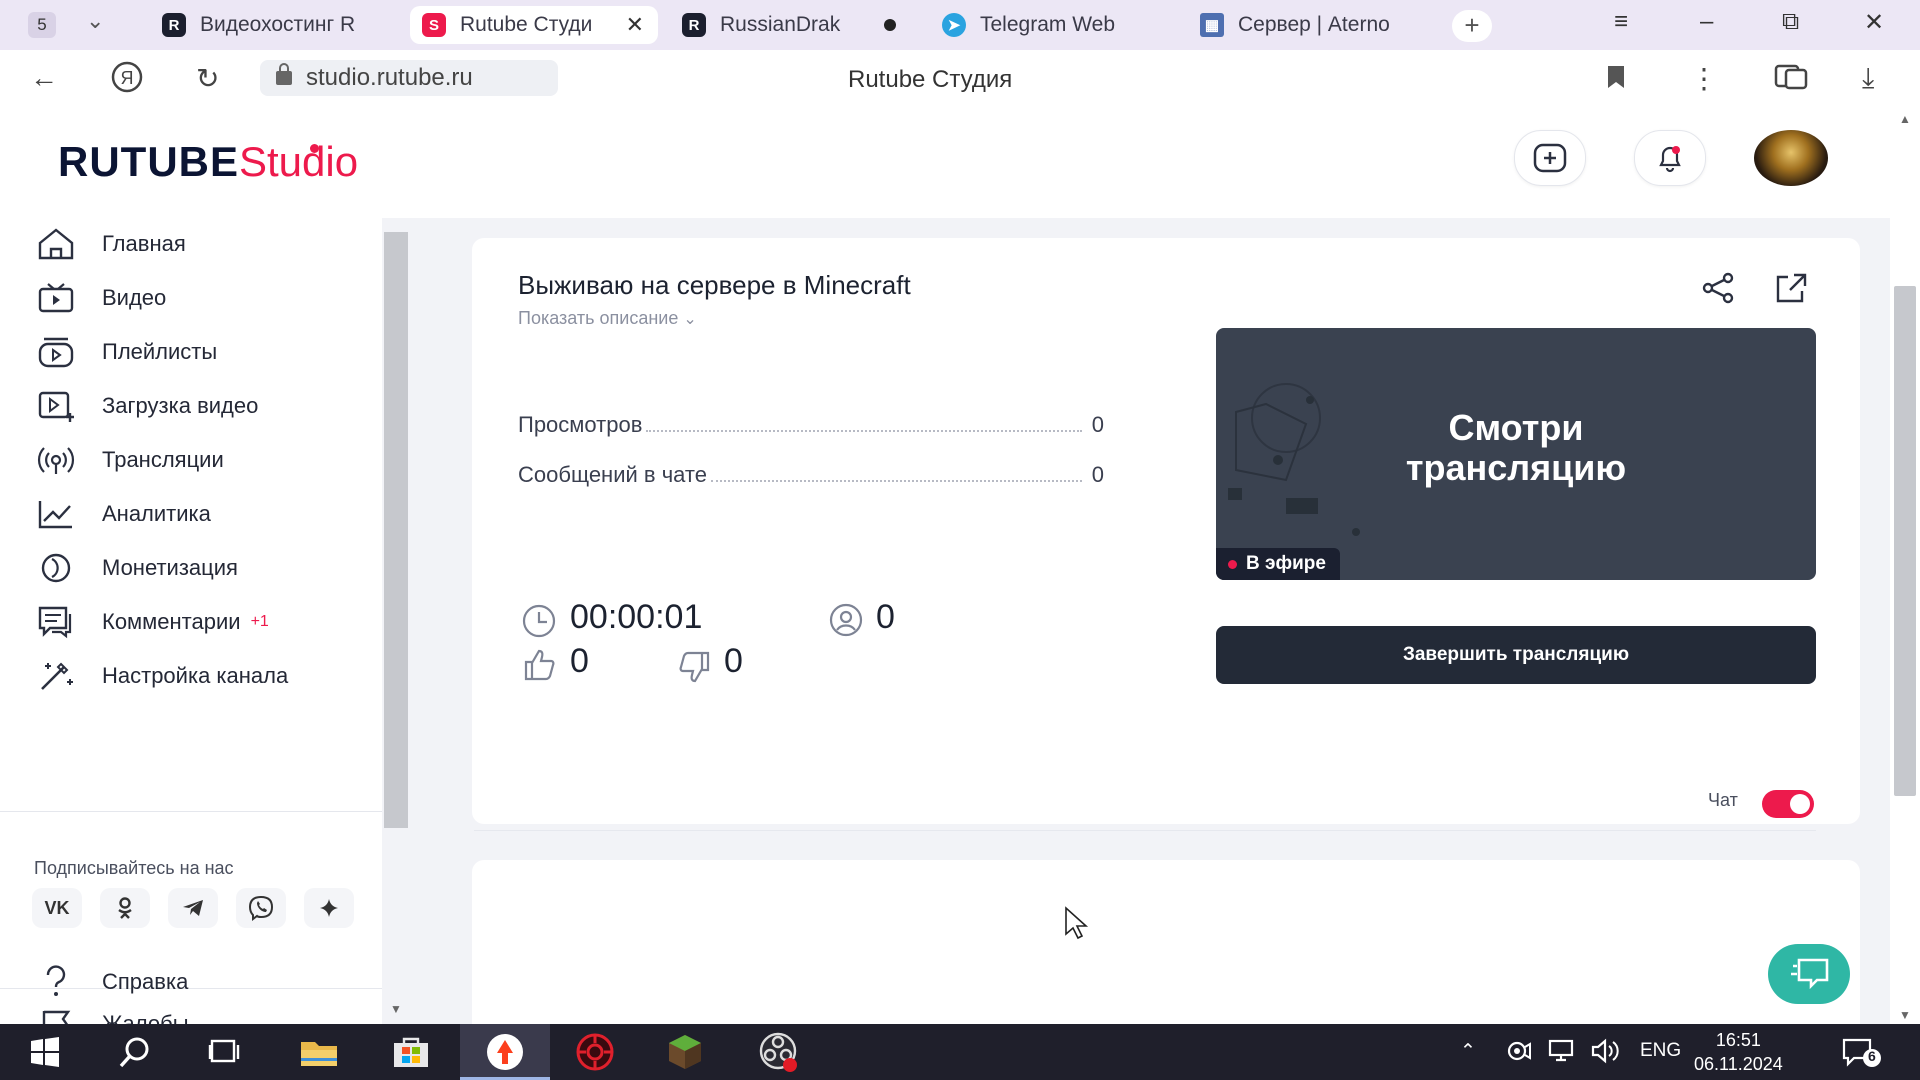  What do you see at coordinates (1718, 290) in the screenshot?
I see `share-icon` at bounding box center [1718, 290].